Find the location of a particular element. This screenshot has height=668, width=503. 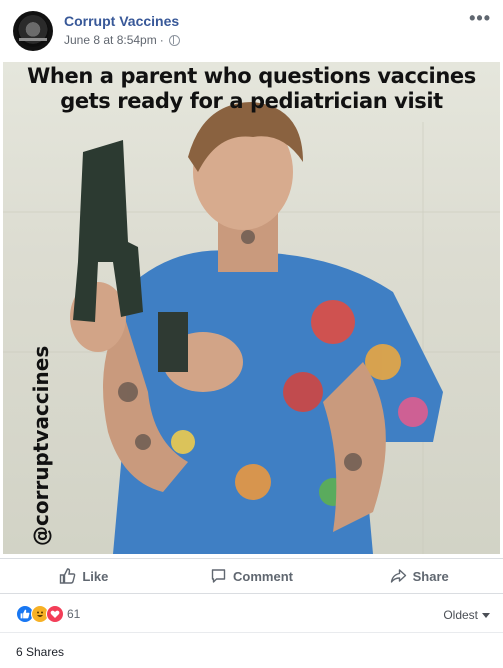

thumbs-up-icon is located at coordinates (68, 576).